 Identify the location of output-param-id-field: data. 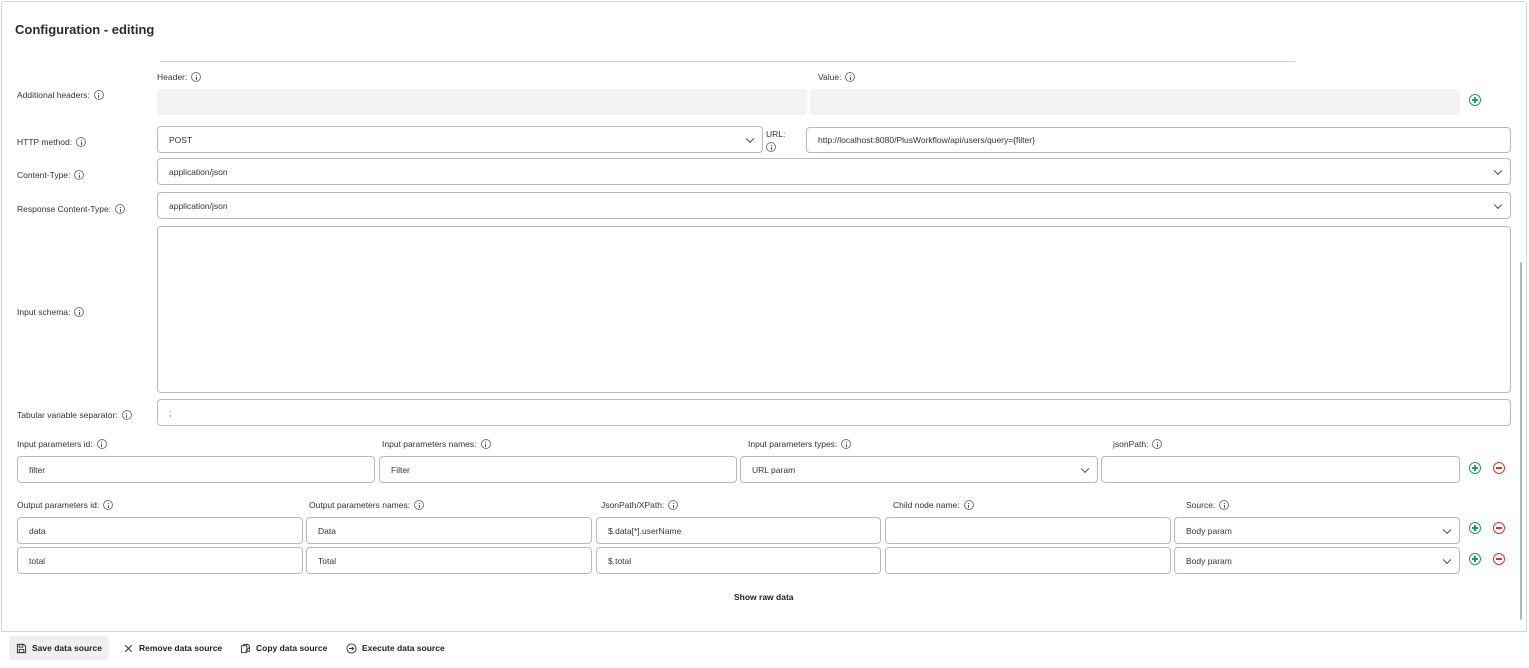
(160, 530).